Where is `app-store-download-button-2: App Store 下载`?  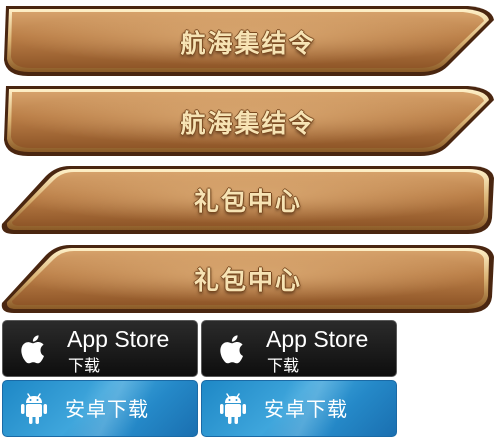
app-store-download-button-2: App Store 下载 is located at coordinates (299, 348).